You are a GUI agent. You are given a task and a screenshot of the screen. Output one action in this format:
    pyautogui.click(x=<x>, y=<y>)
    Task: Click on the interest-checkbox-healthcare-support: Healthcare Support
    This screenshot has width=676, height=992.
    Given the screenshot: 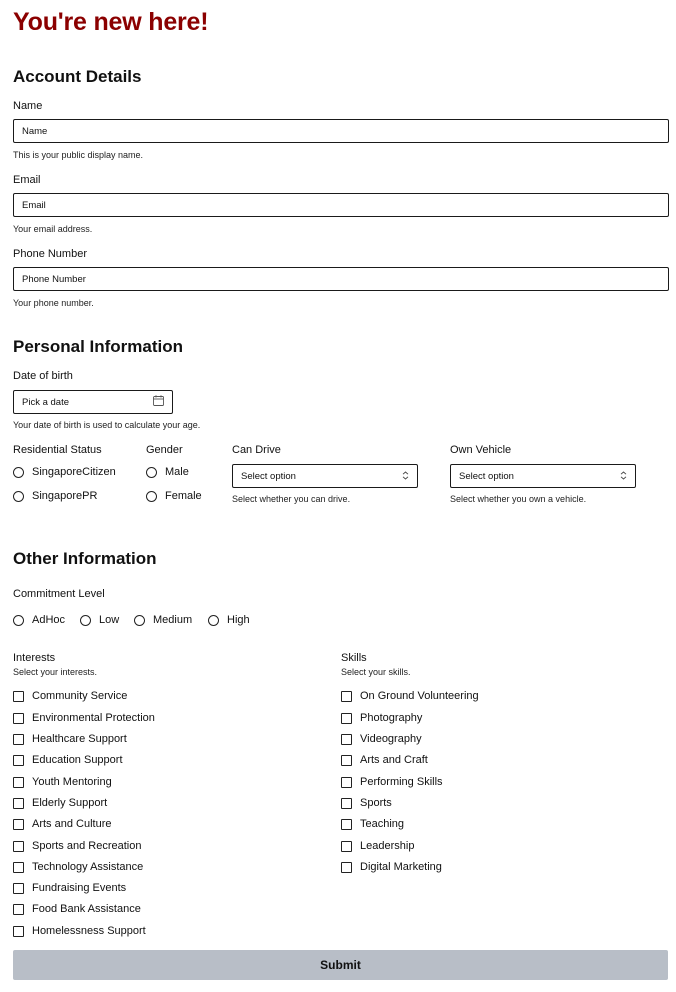 What is the action you would take?
    pyautogui.click(x=70, y=739)
    